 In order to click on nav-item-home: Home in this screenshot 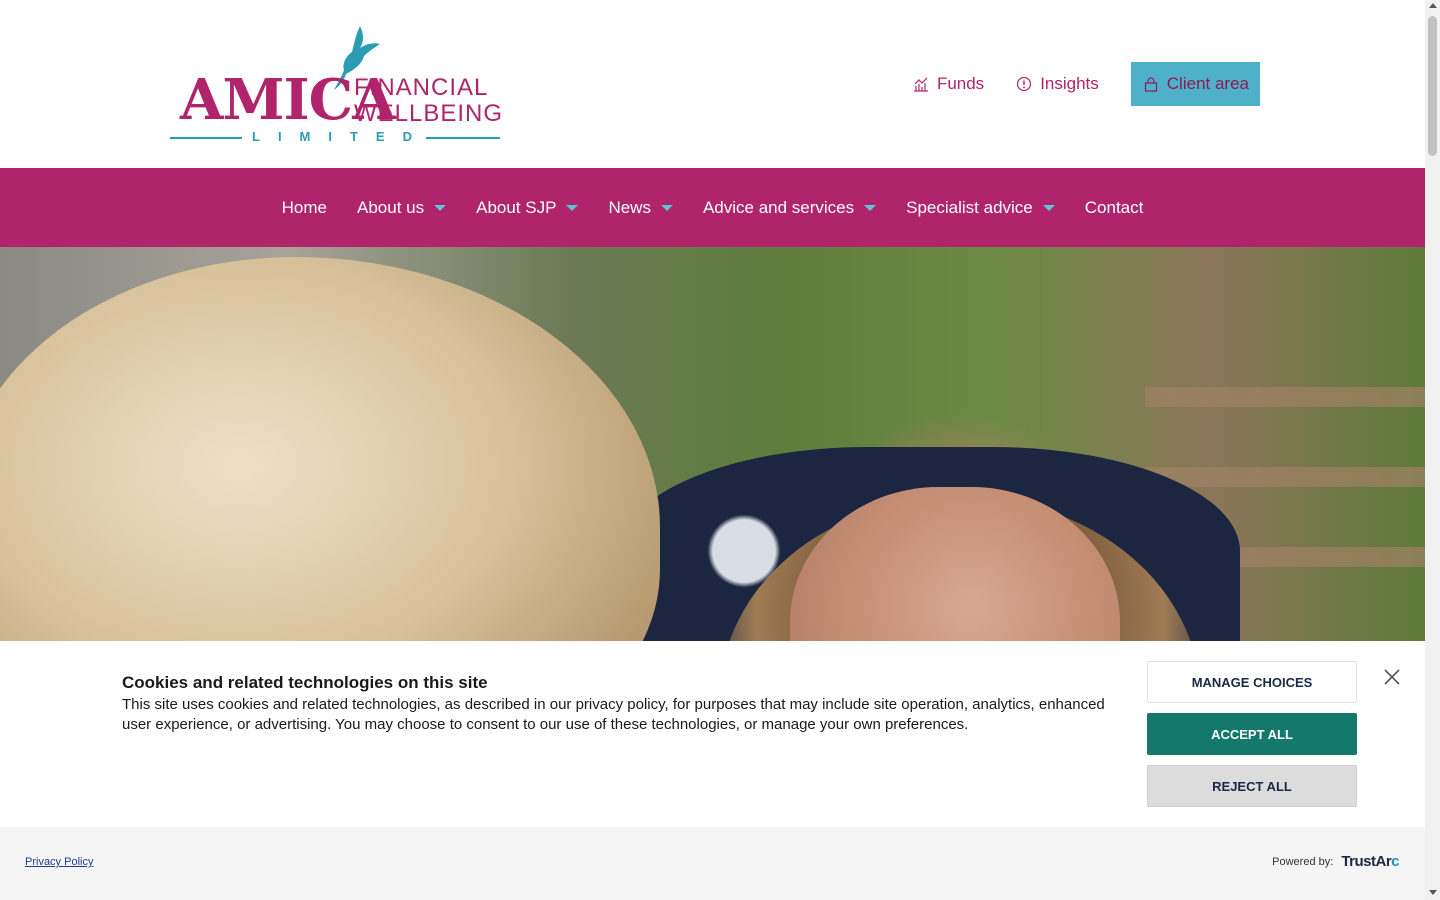, I will do `click(304, 207)`.